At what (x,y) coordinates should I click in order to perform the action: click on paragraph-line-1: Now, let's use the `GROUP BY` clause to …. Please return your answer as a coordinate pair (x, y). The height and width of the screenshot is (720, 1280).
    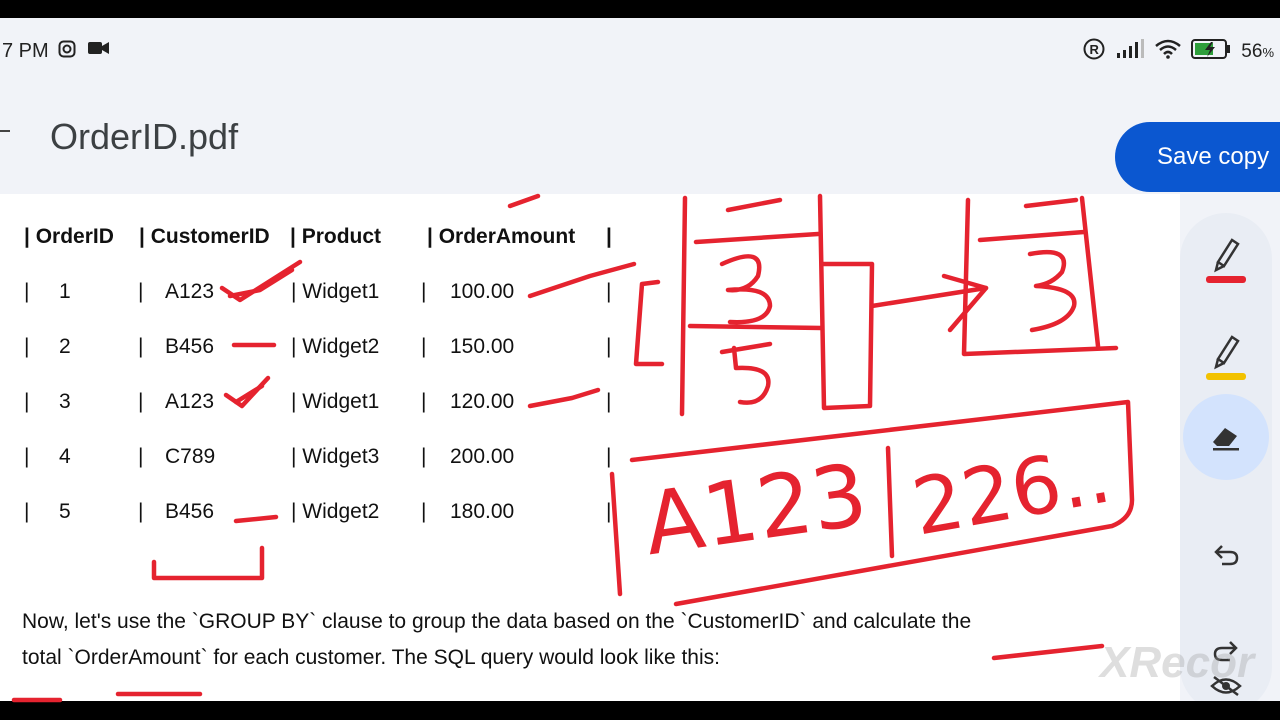
    Looking at the image, I should click on (497, 621).